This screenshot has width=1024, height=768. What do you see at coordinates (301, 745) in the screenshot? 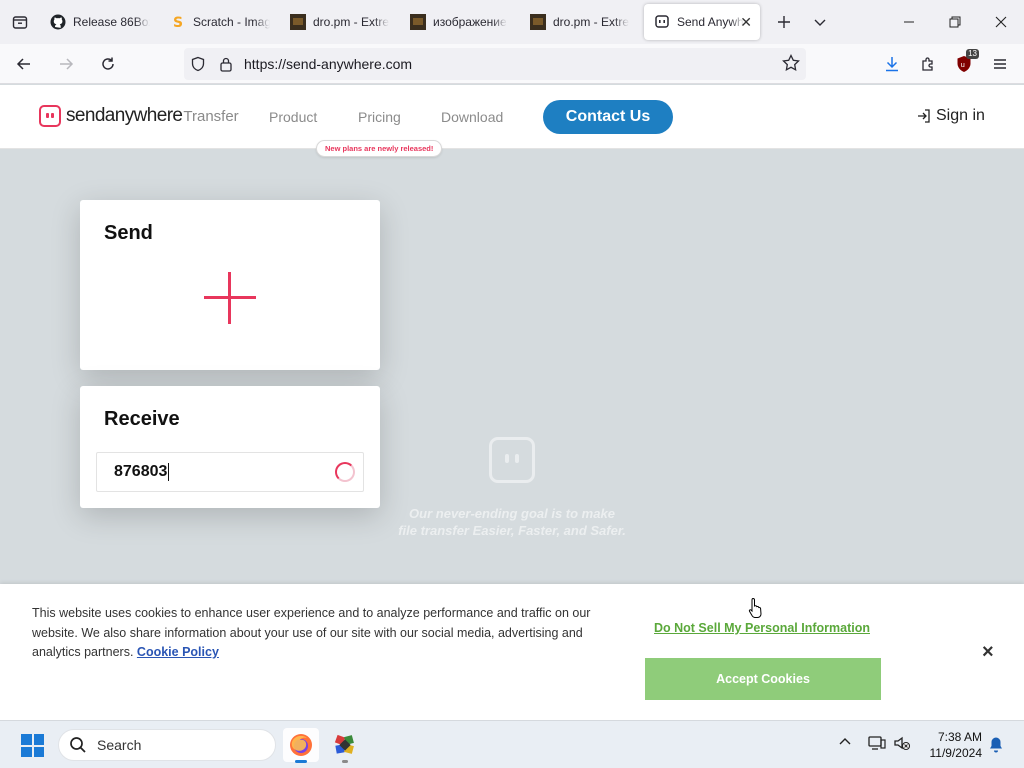
I see `taskbar-firefox` at bounding box center [301, 745].